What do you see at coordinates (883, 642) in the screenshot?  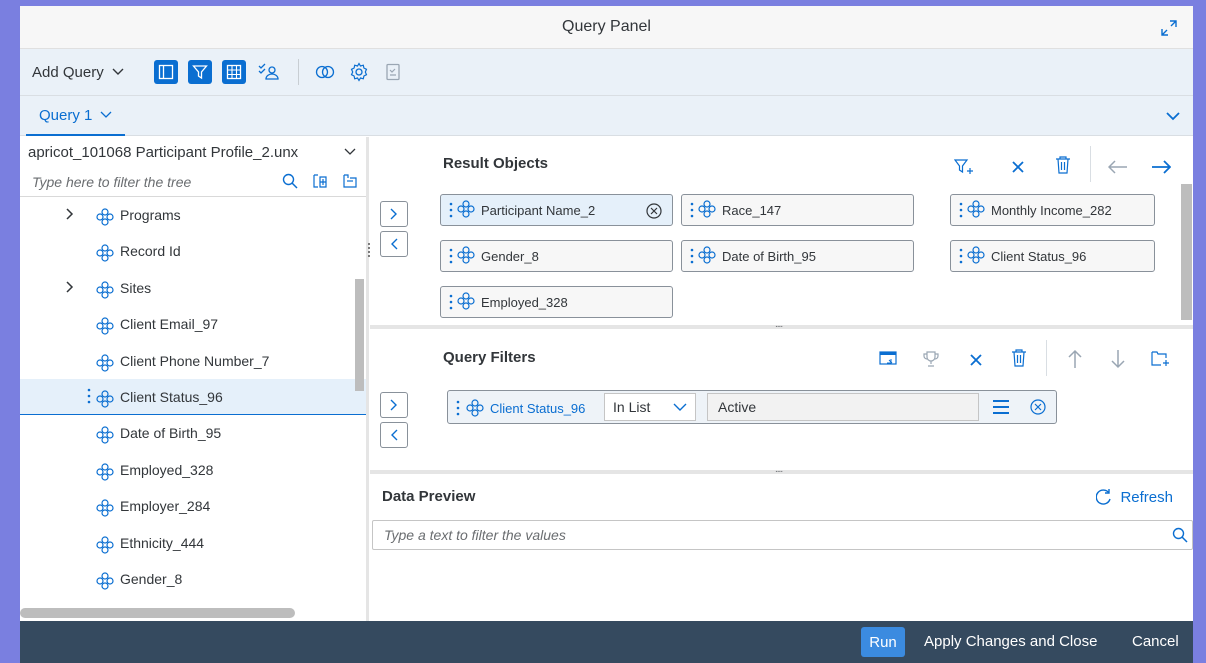 I see `run-button: Run` at bounding box center [883, 642].